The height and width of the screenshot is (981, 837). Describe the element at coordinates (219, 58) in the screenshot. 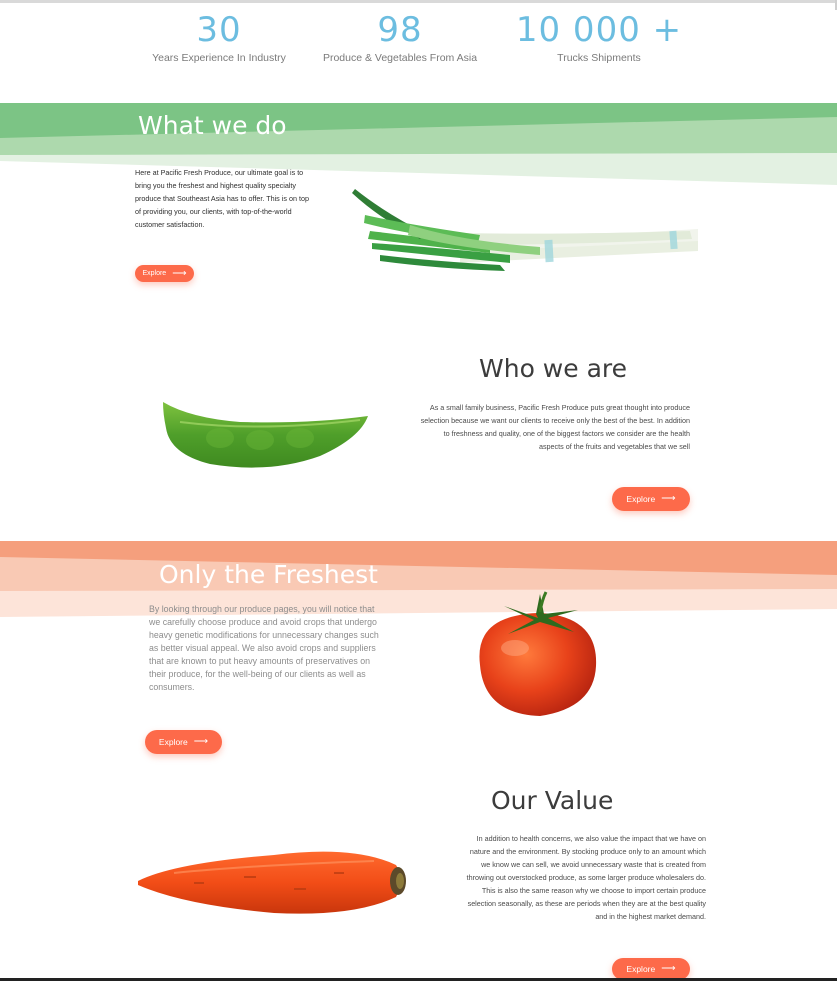

I see `stat-label: Years Experience In Industry` at that location.